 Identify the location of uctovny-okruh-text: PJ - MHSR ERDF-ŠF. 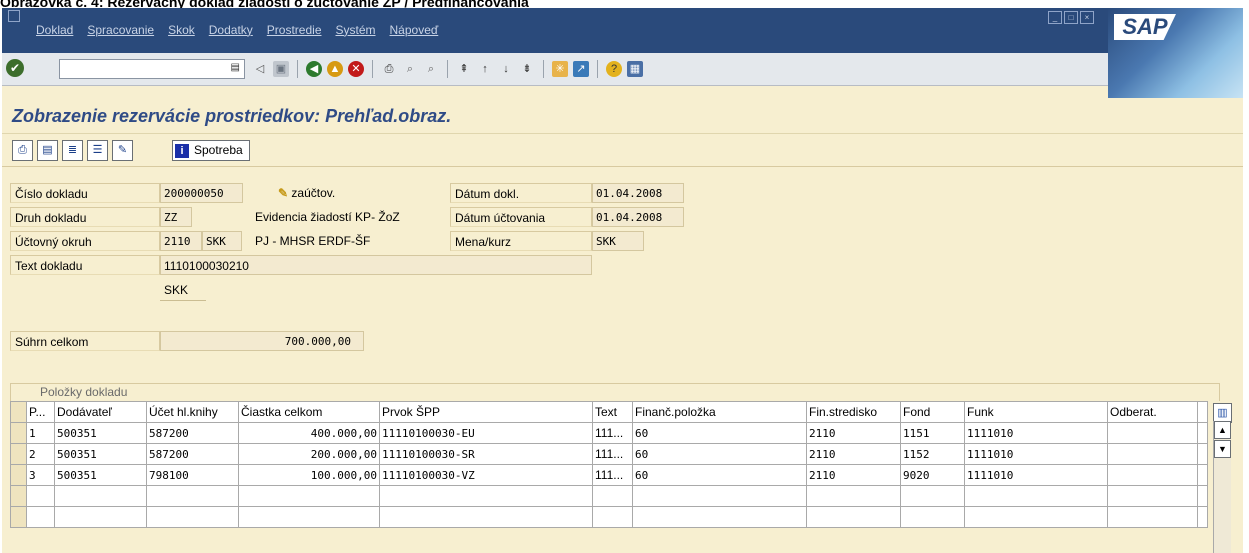
(313, 241).